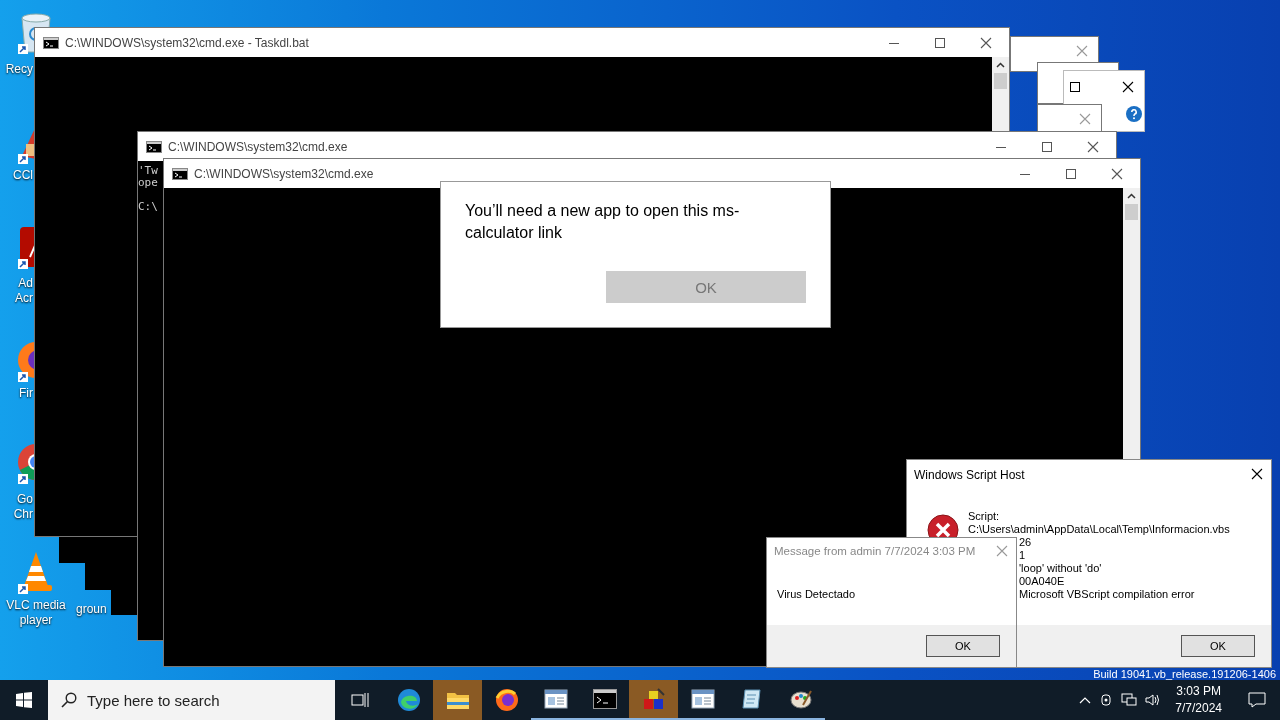  I want to click on help-icon, so click(1134, 114).